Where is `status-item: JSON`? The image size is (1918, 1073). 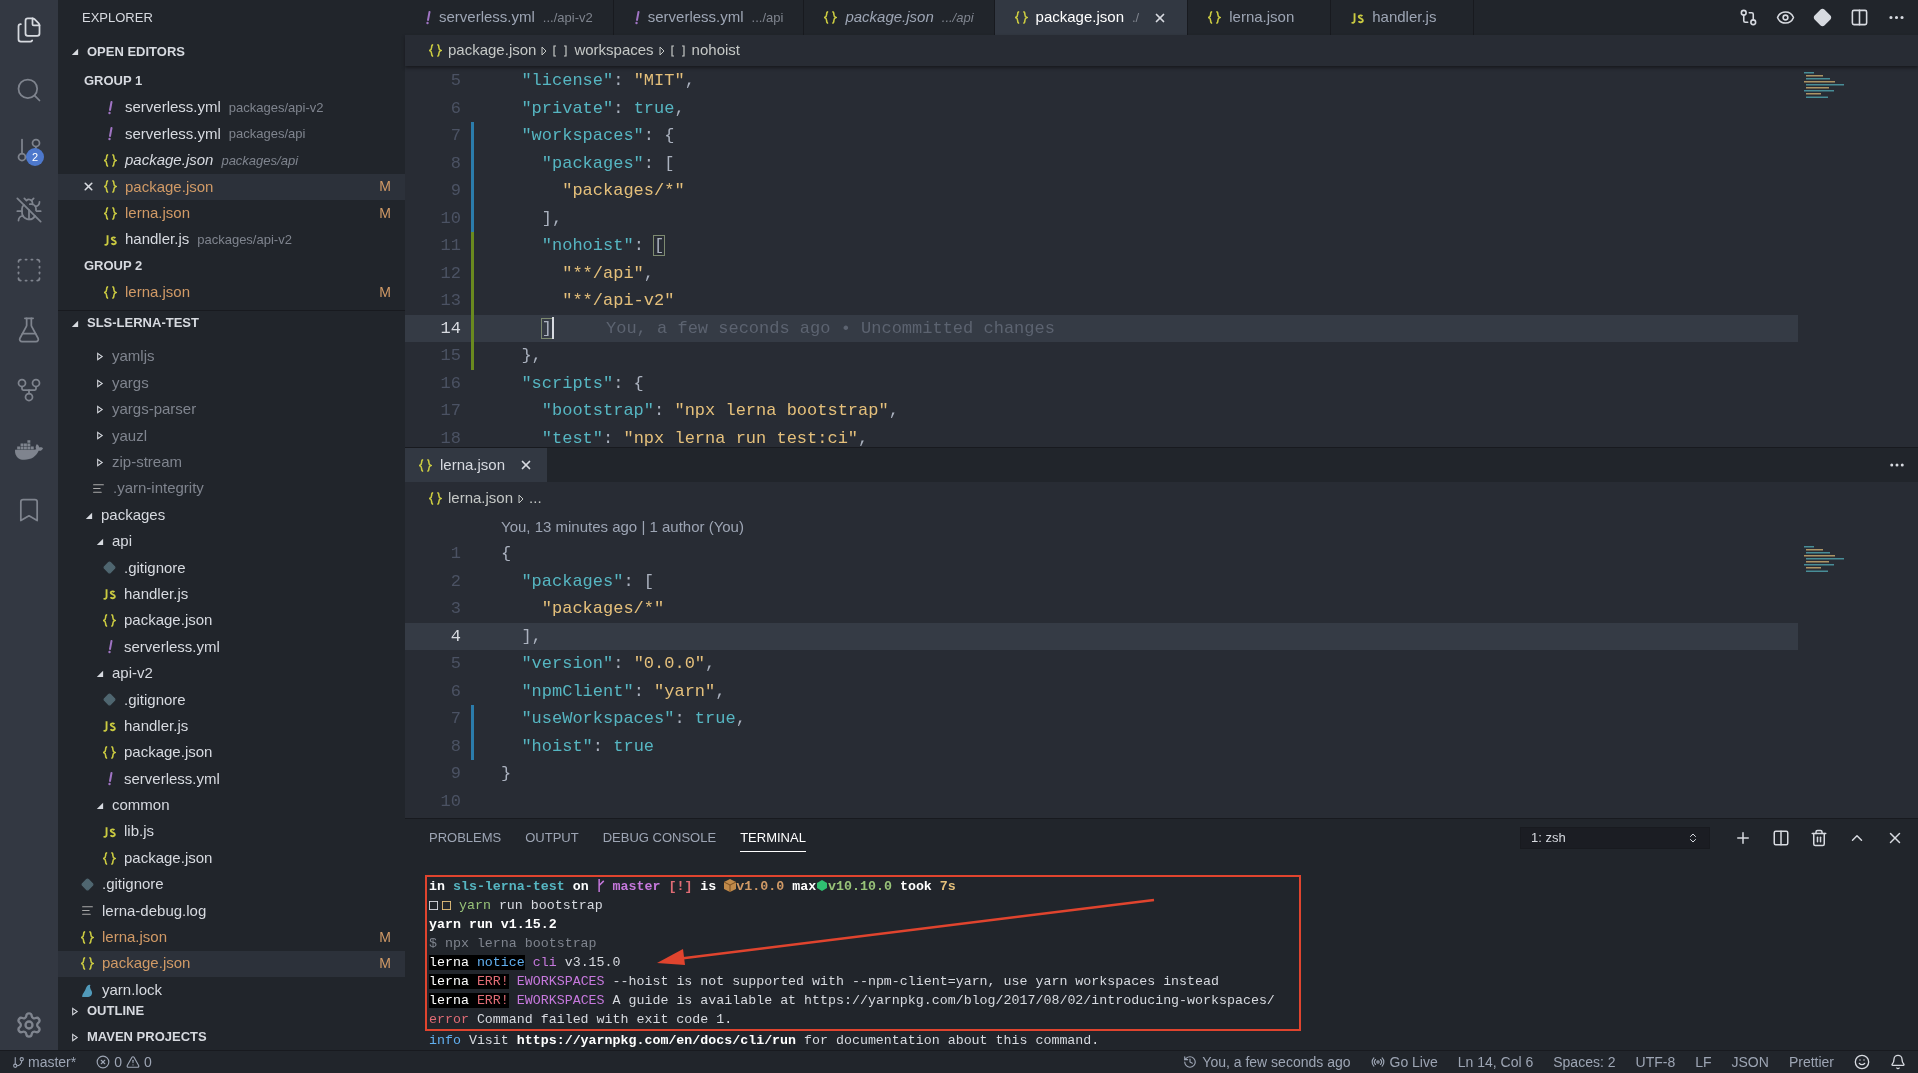
status-item: JSON is located at coordinates (1750, 1062).